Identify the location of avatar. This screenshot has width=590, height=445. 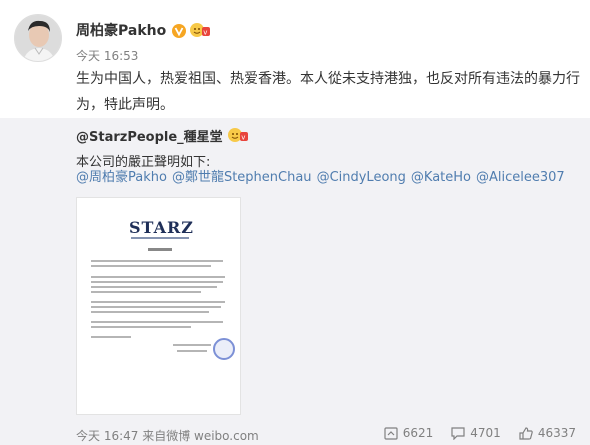
(38, 38).